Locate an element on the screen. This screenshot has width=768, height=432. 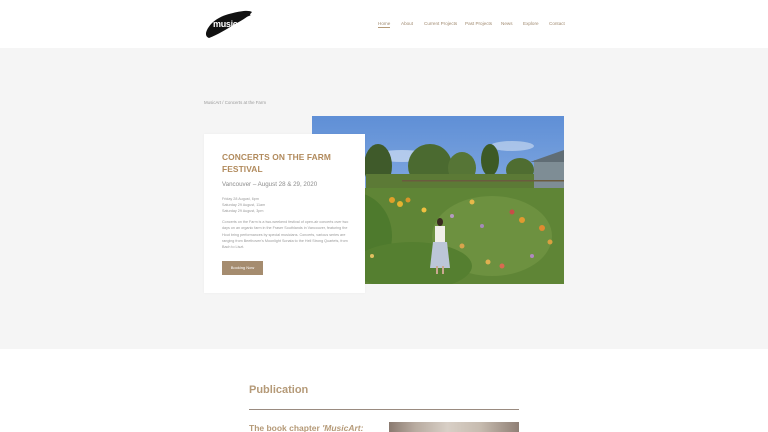
publication-heading: Publication is located at coordinates (279, 390).